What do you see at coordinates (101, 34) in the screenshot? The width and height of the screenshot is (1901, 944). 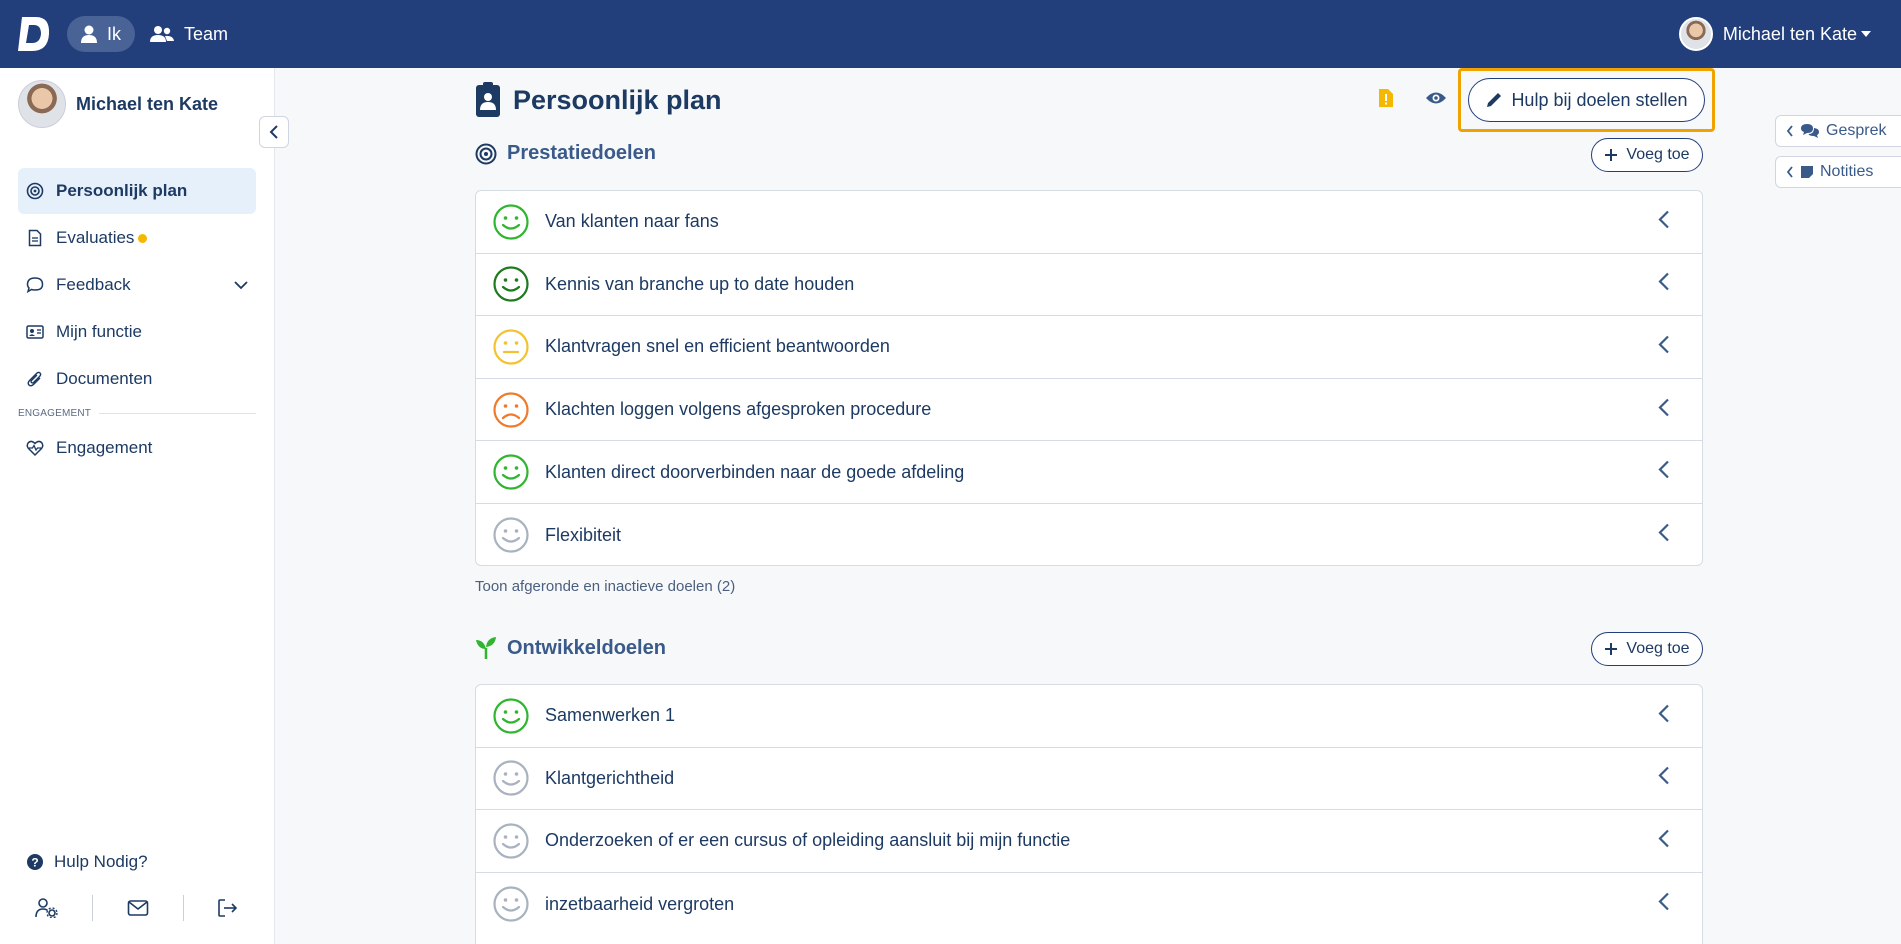 I see `nav-me-tab: Ik` at bounding box center [101, 34].